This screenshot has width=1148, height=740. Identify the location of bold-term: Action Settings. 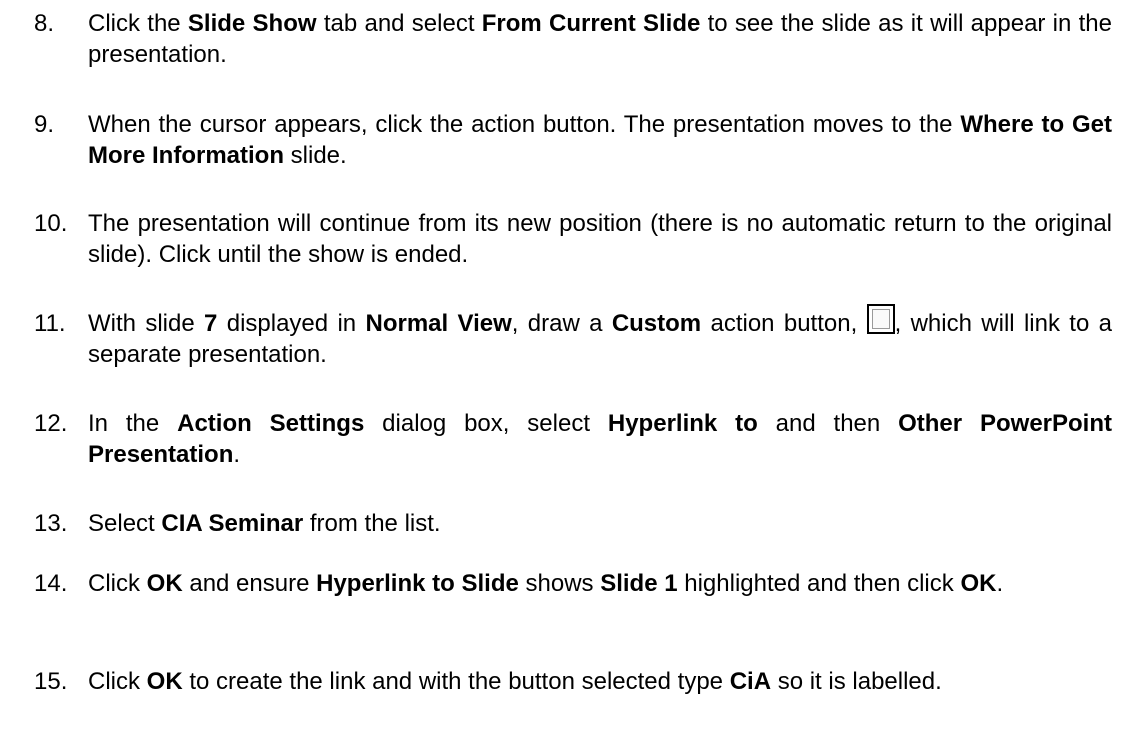
(271, 423).